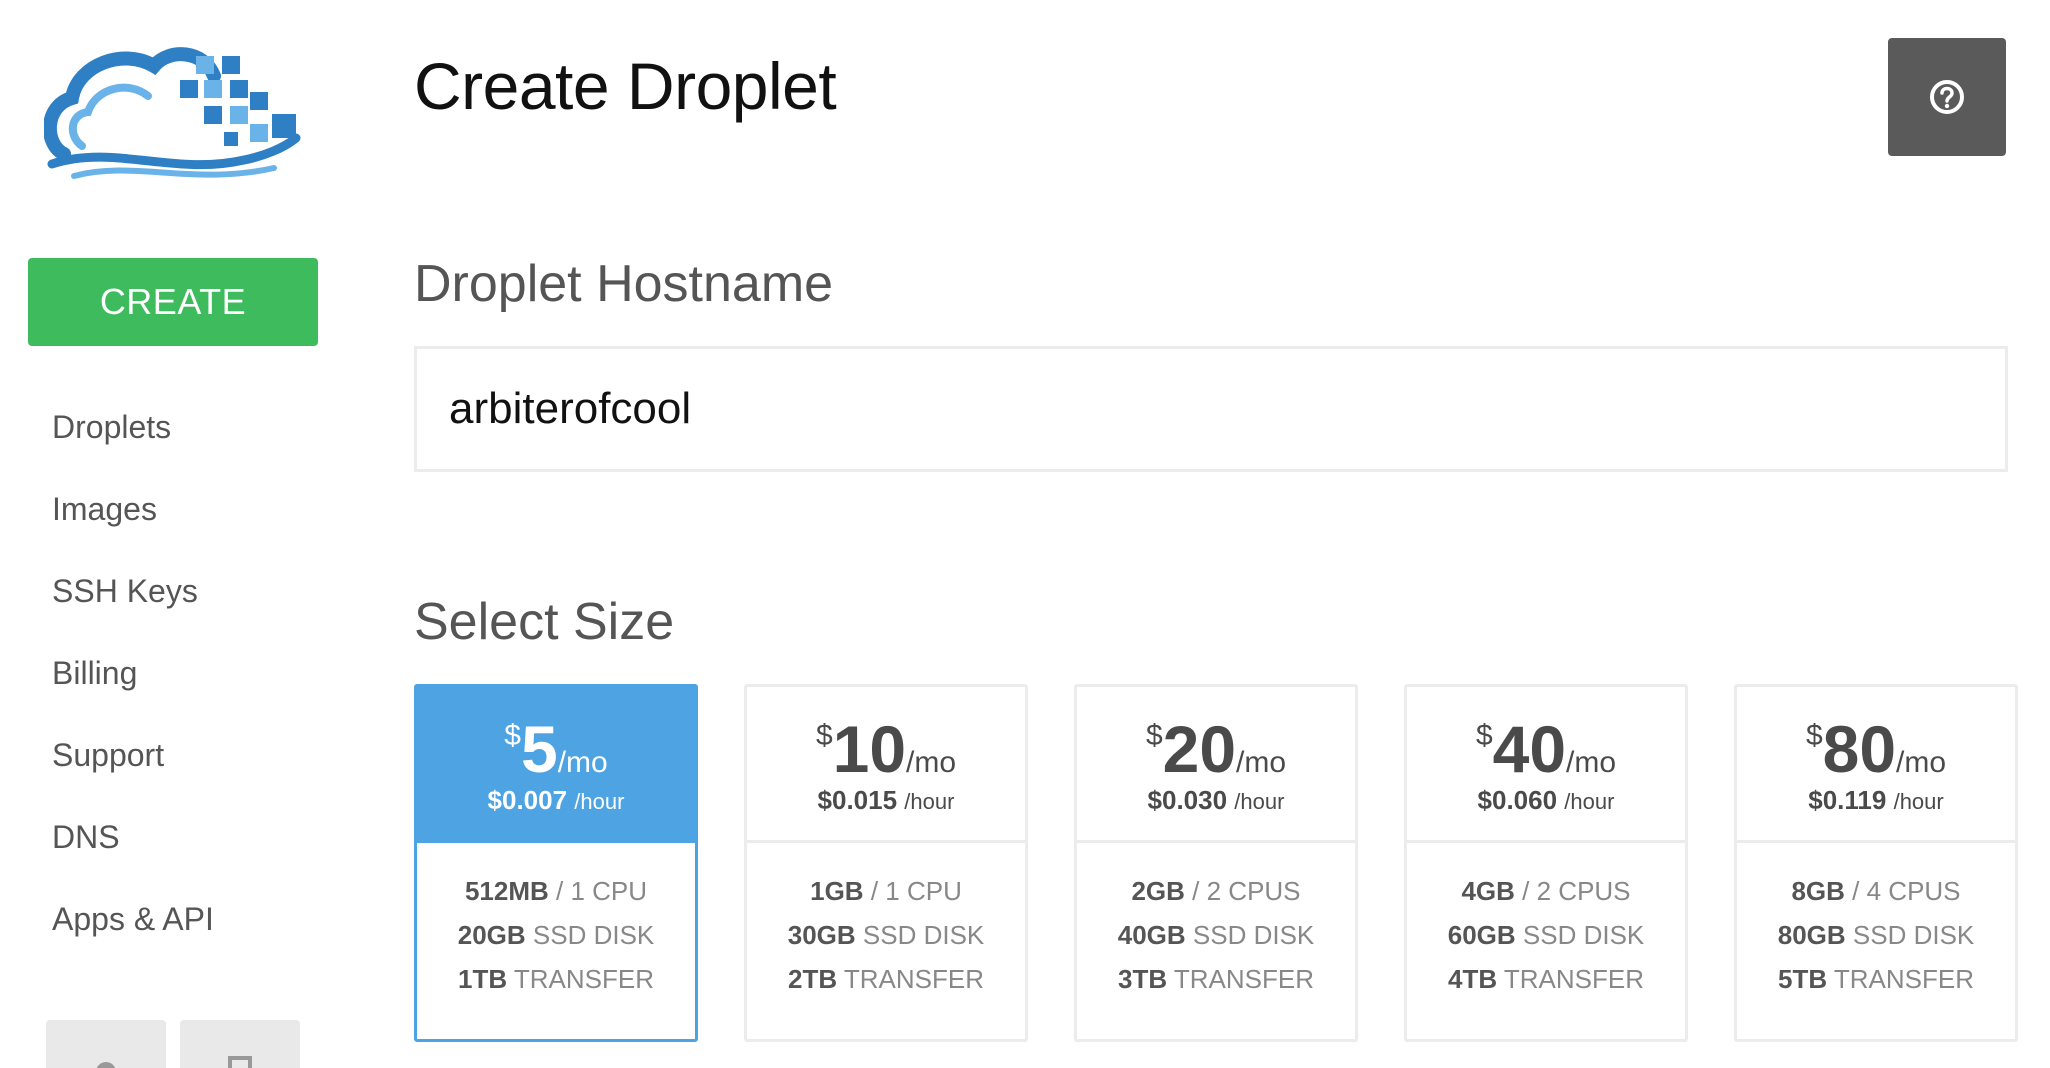  I want to click on size-card-price: $20/mo $0.030 /hour, so click(1216, 765).